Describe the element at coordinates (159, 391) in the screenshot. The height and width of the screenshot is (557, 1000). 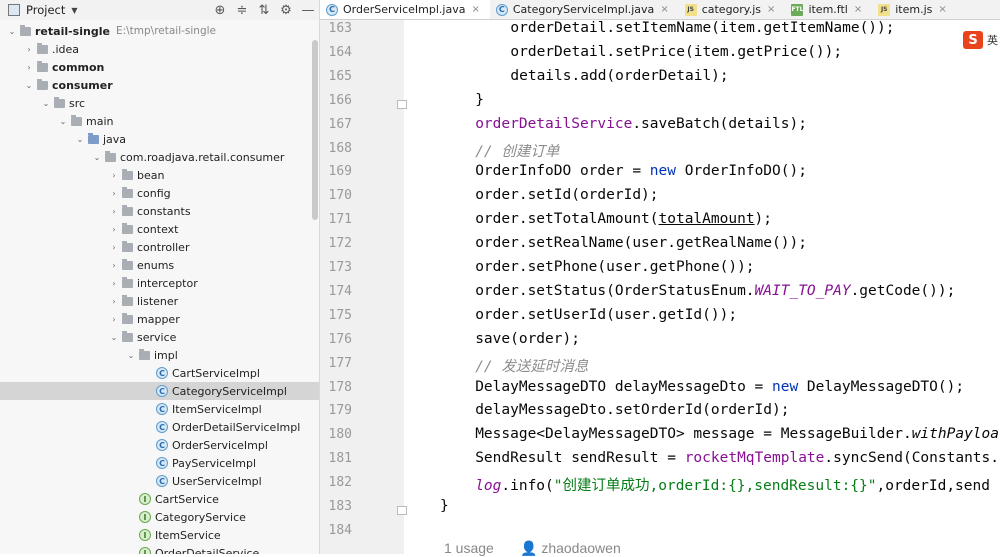
I see `tree-item: C CategoryServiceImpl` at that location.